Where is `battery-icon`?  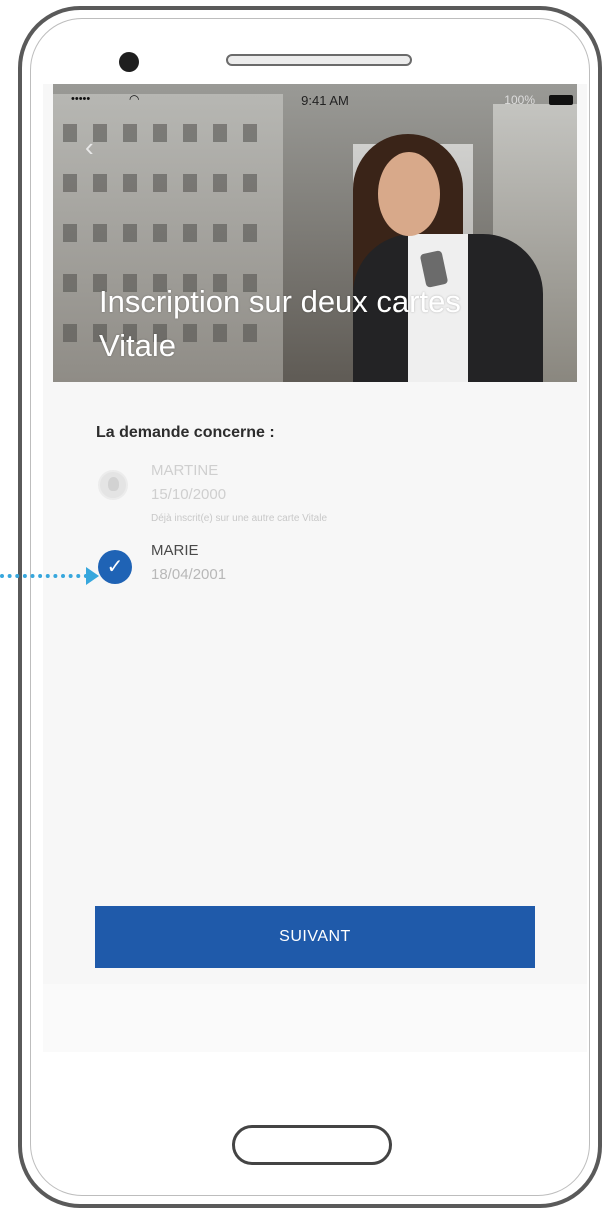 battery-icon is located at coordinates (561, 100).